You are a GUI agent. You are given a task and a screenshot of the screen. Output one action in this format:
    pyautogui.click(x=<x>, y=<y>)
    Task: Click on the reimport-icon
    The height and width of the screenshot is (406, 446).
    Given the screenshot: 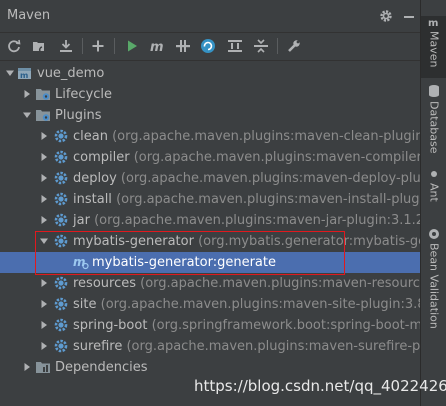 What is the action you would take?
    pyautogui.click(x=14, y=46)
    